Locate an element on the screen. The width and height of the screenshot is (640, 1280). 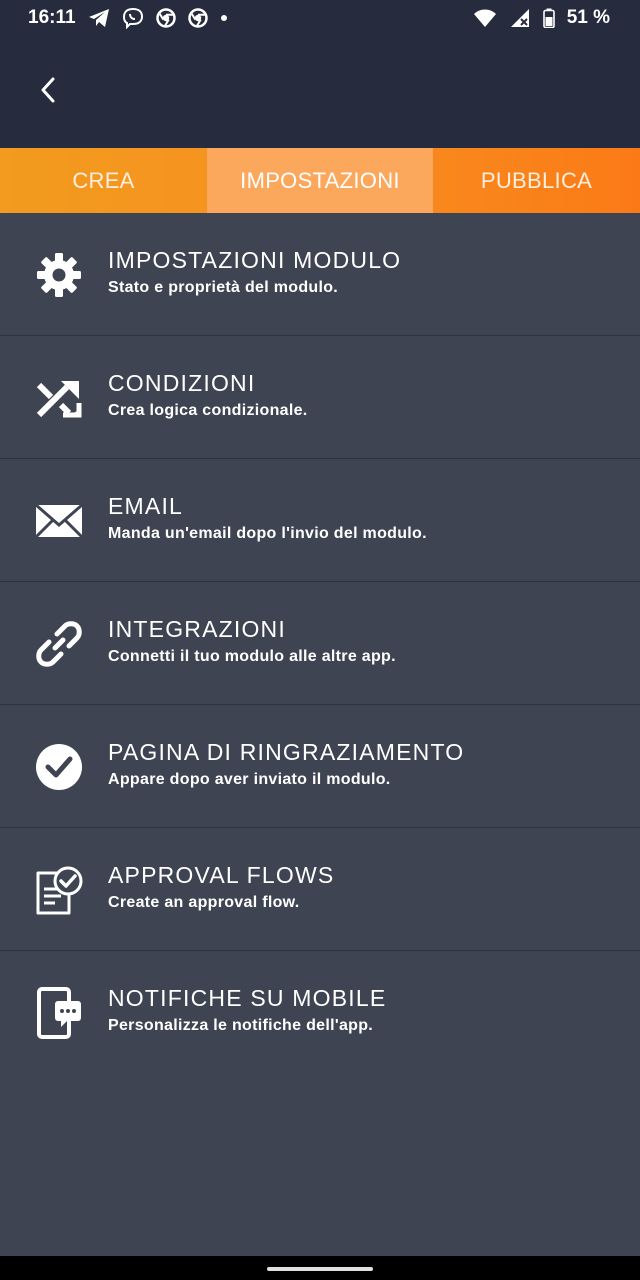
menu-item-title: NOTIFICHE SU MOBILE is located at coordinates (247, 998).